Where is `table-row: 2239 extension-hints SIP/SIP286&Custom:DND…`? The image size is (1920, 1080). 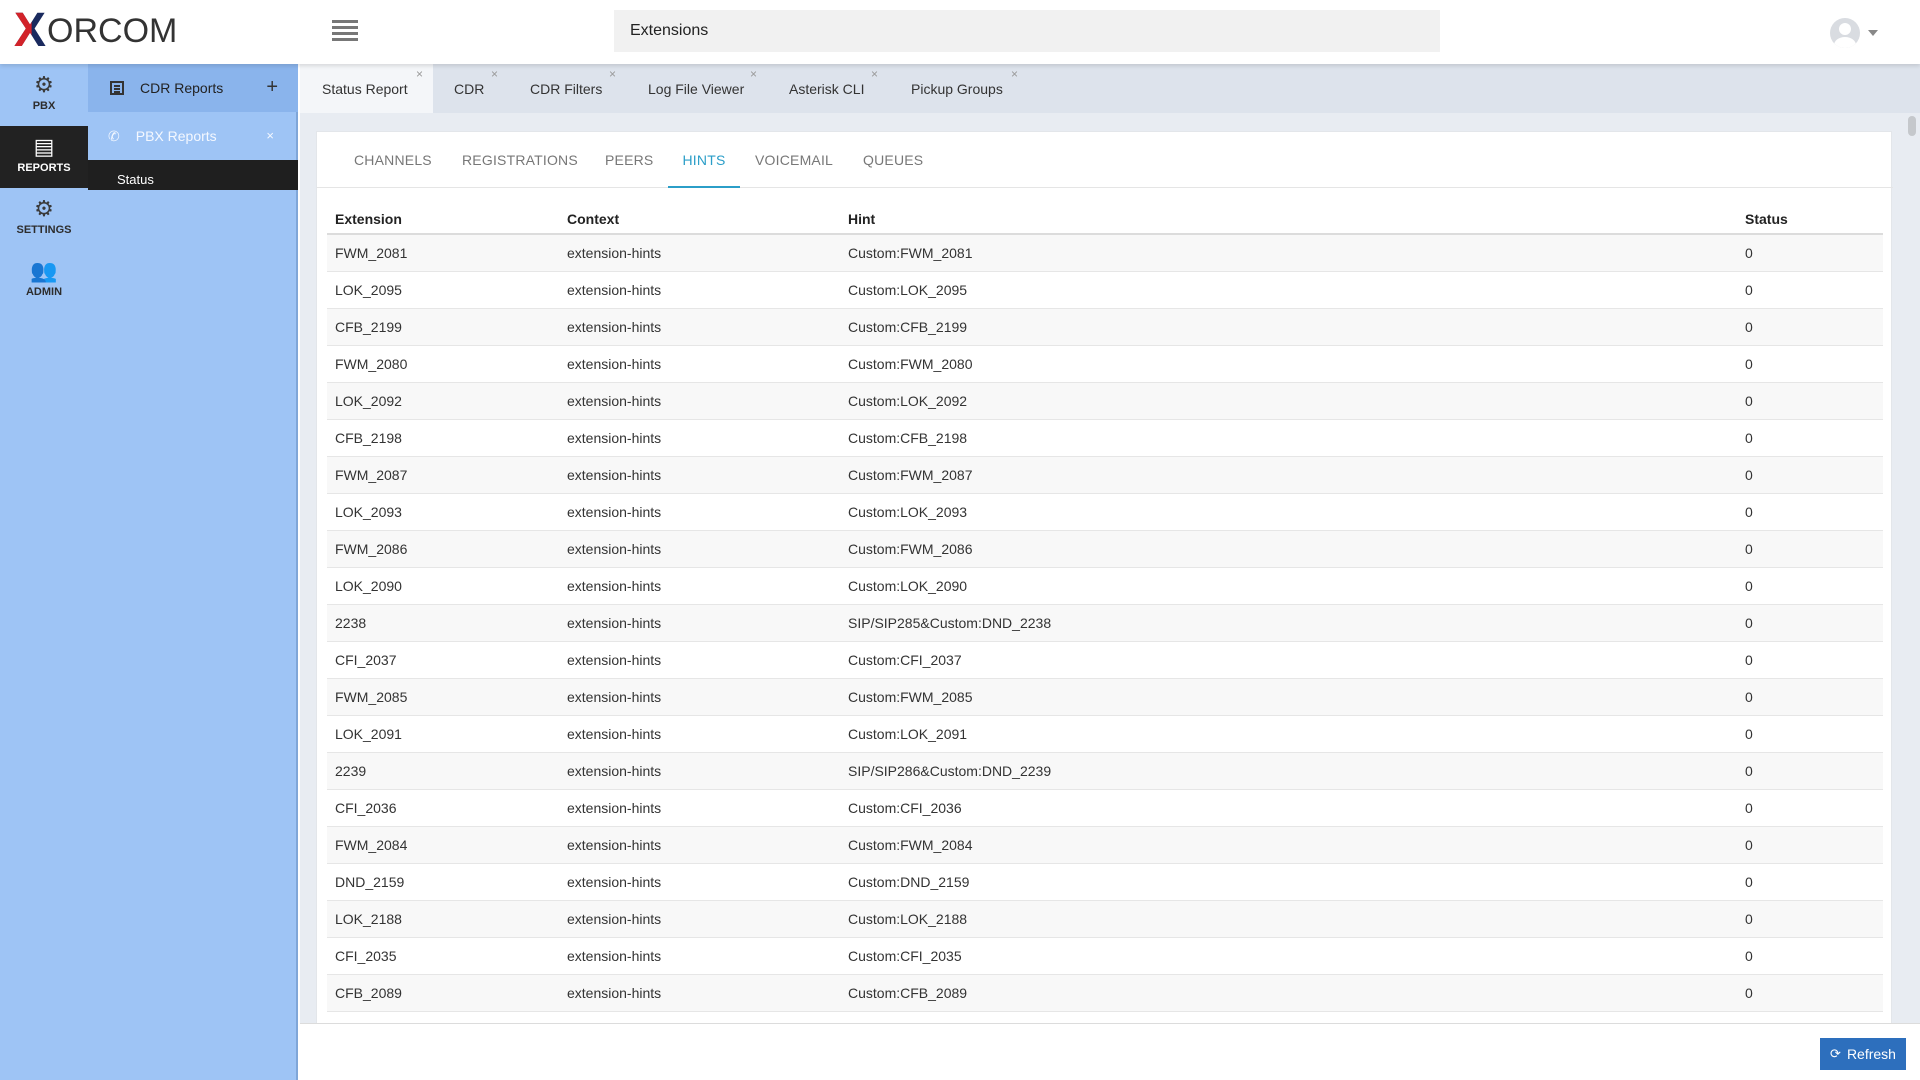 table-row: 2239 extension-hints SIP/SIP286&Custom:DND… is located at coordinates (1105, 771).